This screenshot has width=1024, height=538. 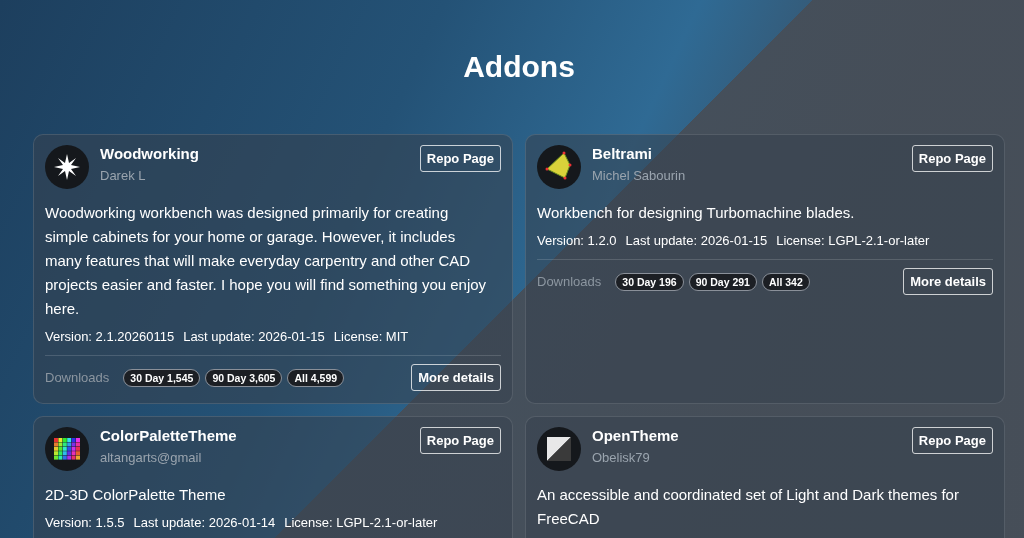 I want to click on addon-name: Beltrami, so click(x=622, y=153).